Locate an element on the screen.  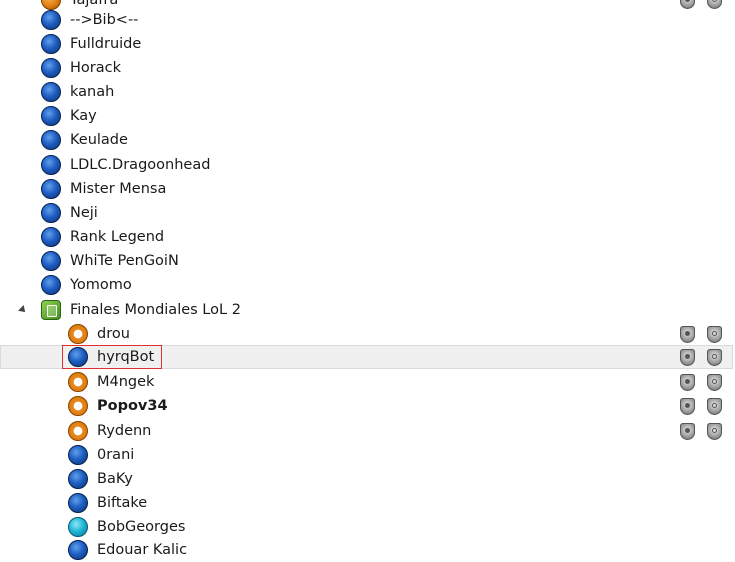
expand-collapse-icon is located at coordinates (23, 310).